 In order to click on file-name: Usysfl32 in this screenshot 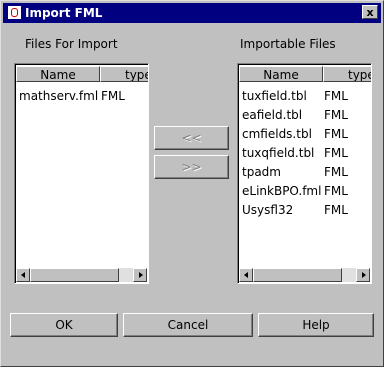, I will do `click(268, 210)`.